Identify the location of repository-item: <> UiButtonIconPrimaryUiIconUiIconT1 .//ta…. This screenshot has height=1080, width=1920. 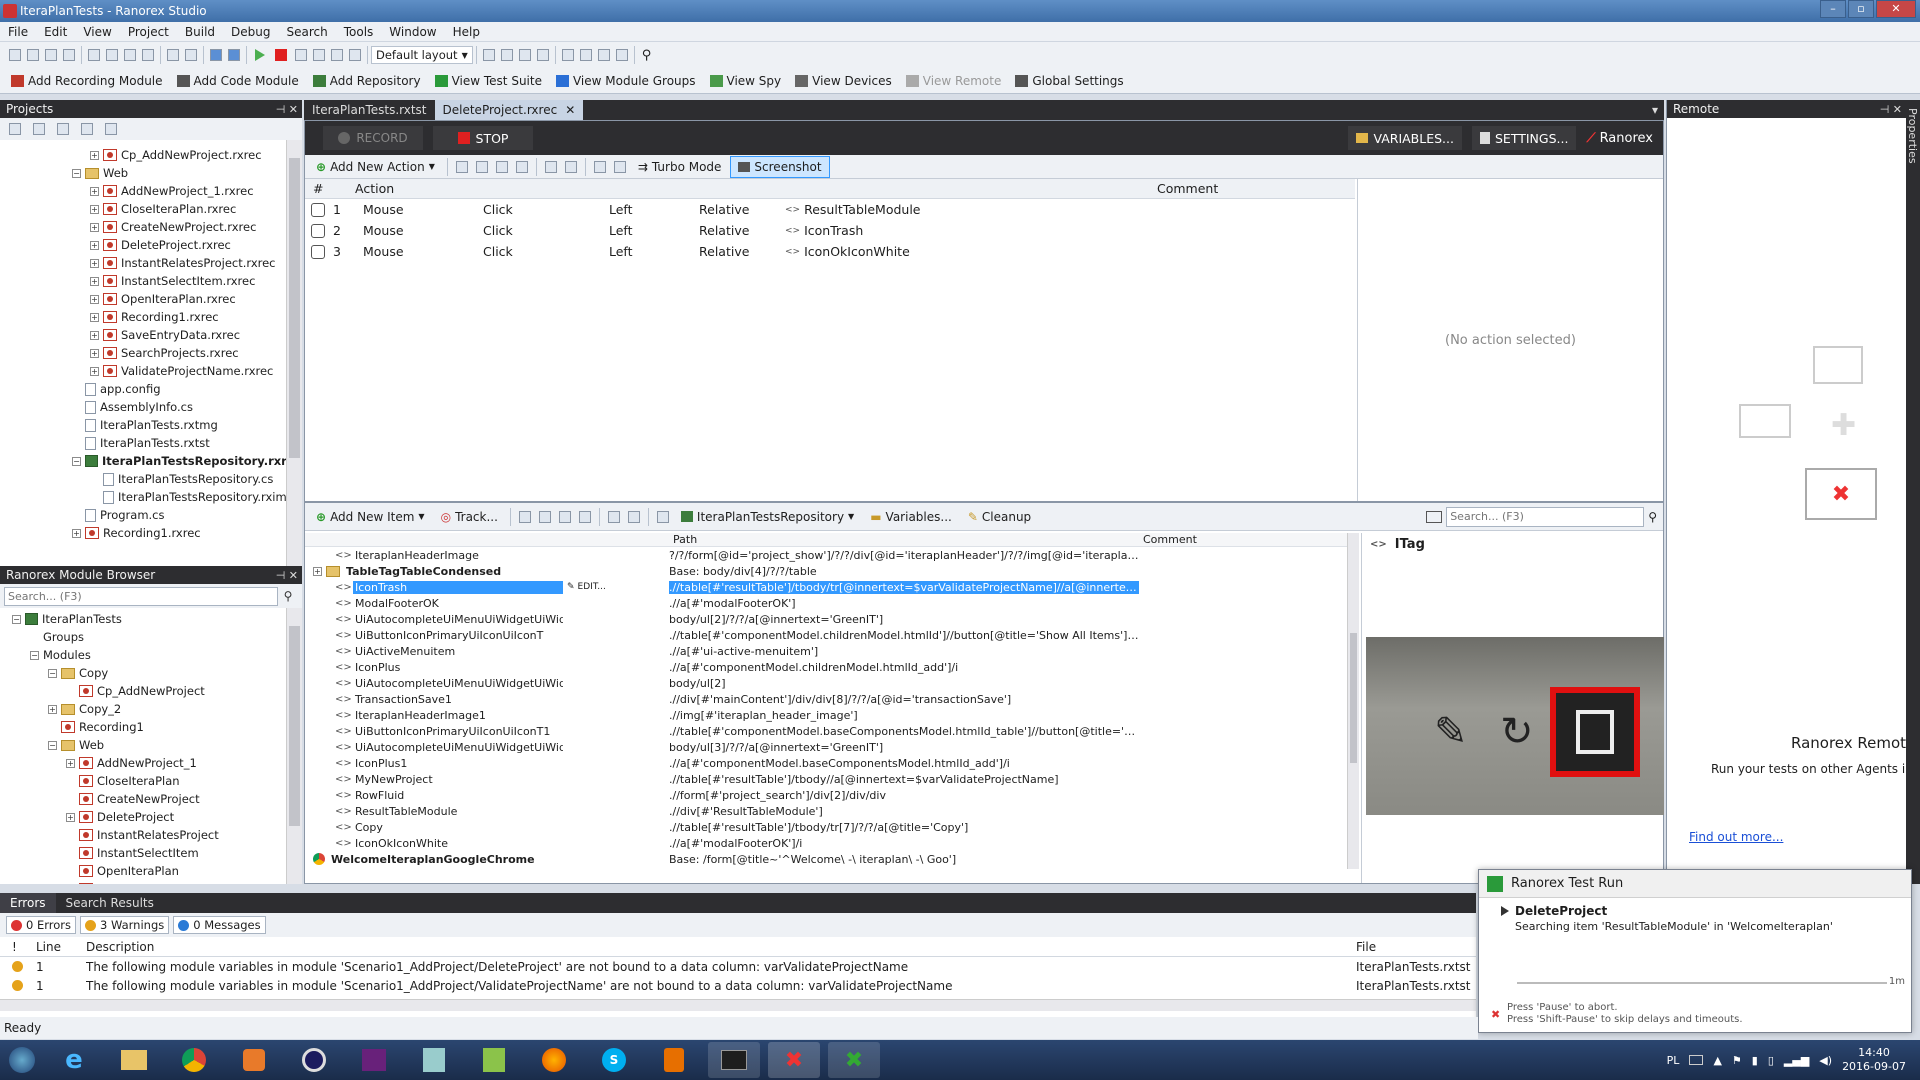
(830, 731).